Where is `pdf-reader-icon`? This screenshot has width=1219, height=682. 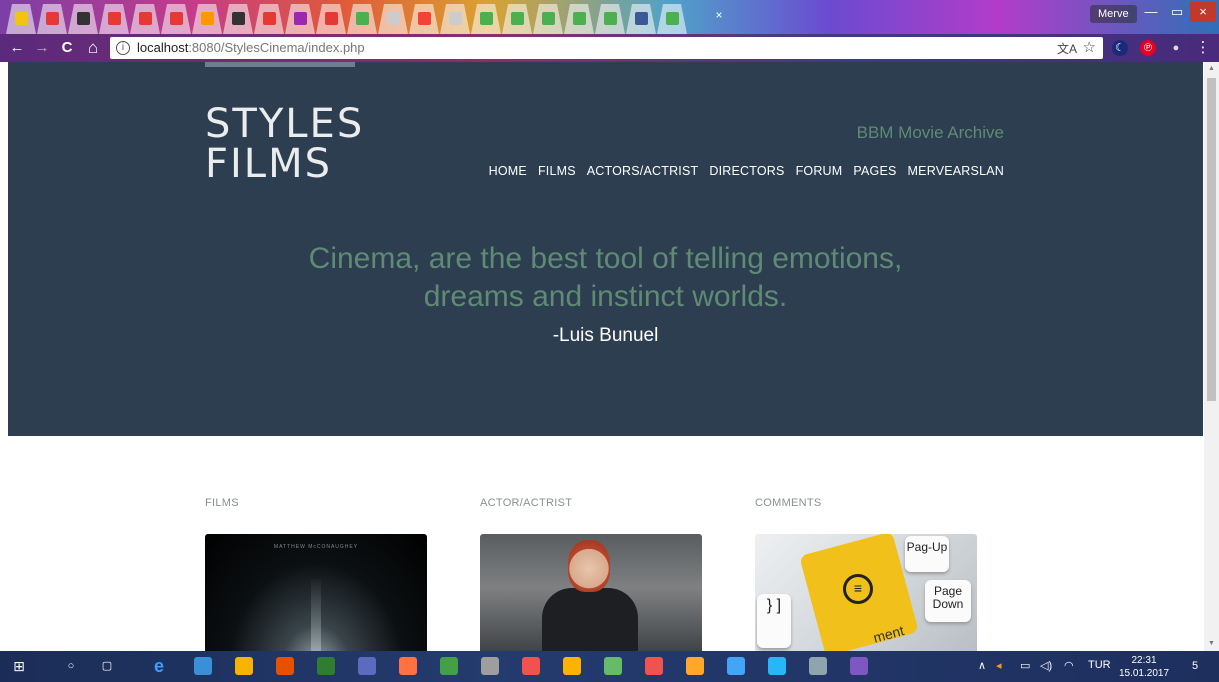
pdf-reader-icon is located at coordinates (654, 666).